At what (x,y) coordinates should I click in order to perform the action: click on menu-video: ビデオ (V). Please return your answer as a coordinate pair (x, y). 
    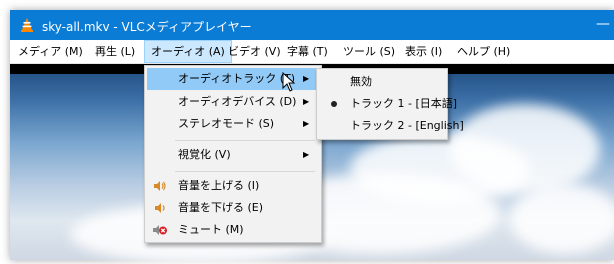
    Looking at the image, I should click on (254, 51).